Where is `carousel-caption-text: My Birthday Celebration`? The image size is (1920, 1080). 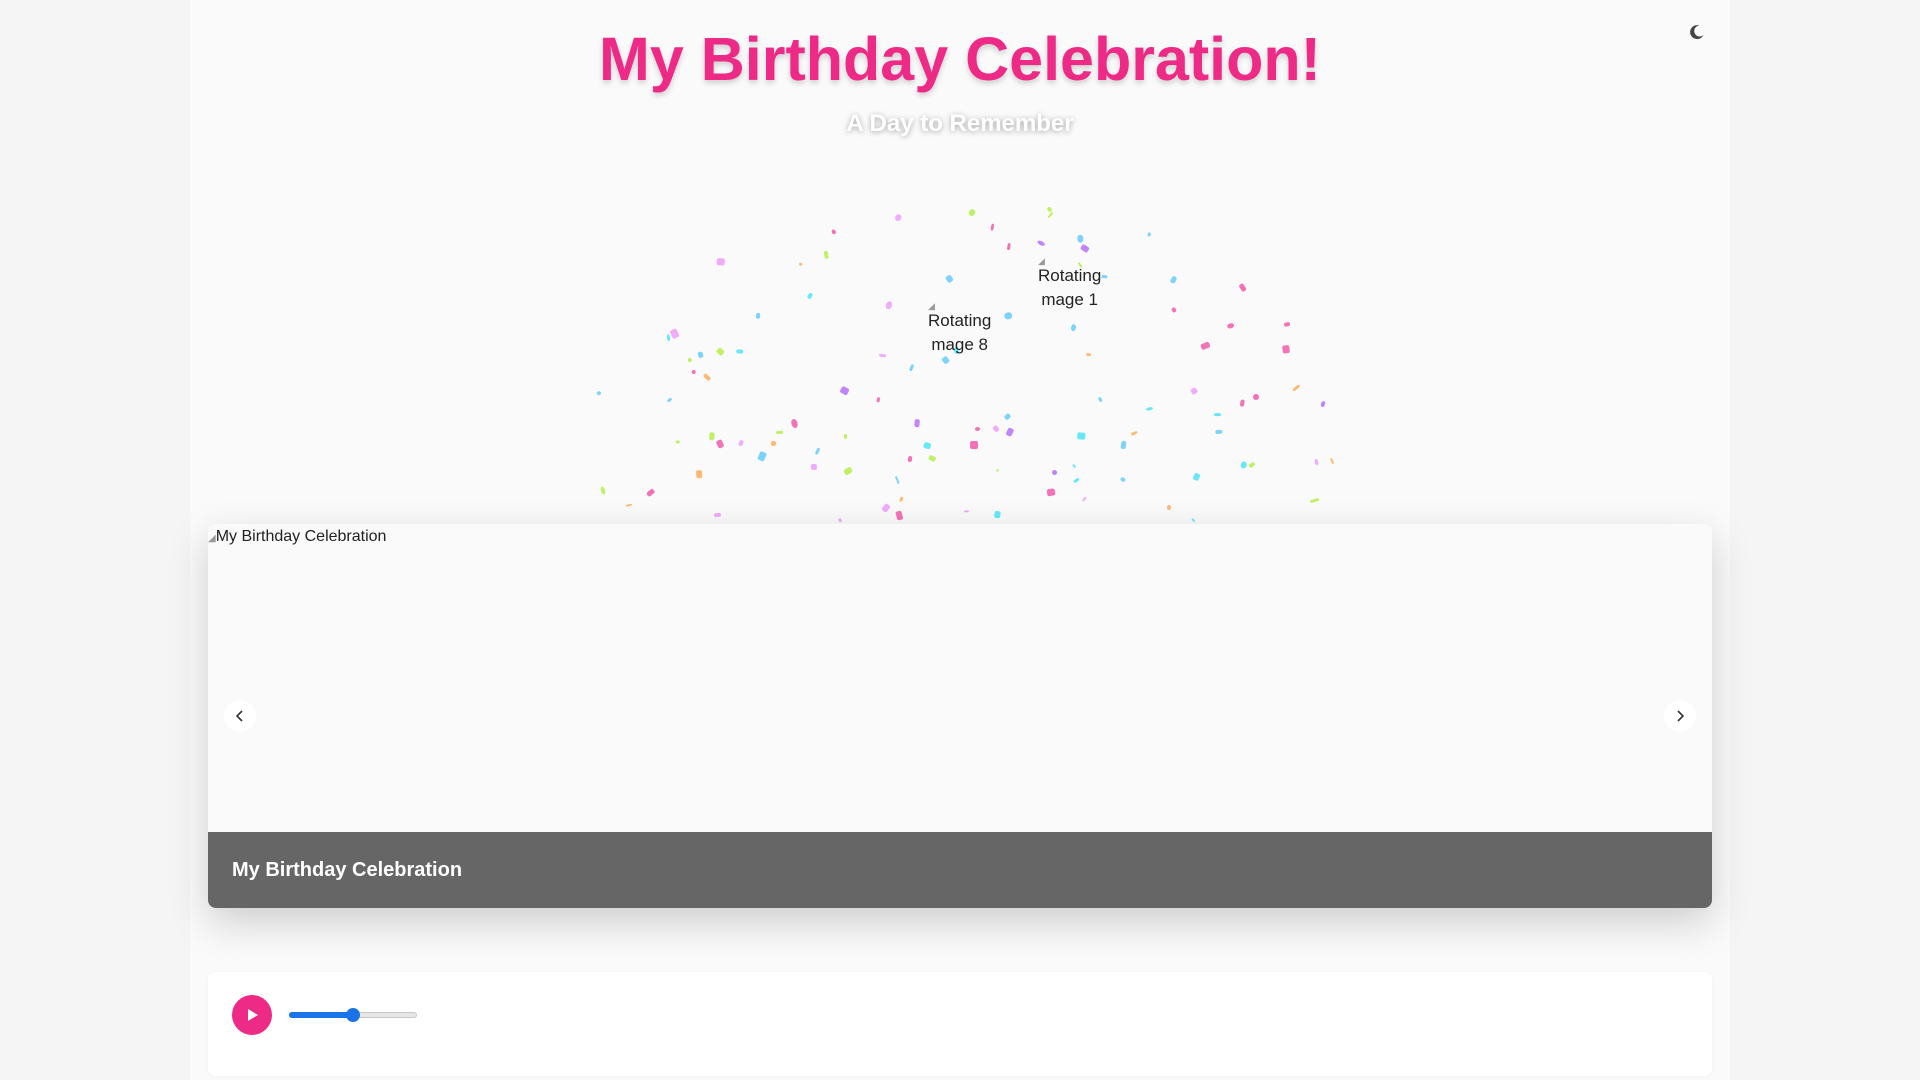
carousel-caption-text: My Birthday Celebration is located at coordinates (347, 869).